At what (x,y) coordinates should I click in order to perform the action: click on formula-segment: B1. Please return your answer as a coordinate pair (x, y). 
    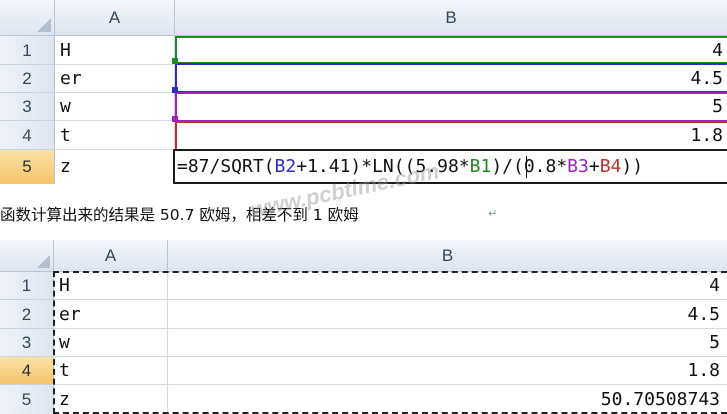
    Looking at the image, I should click on (480, 166).